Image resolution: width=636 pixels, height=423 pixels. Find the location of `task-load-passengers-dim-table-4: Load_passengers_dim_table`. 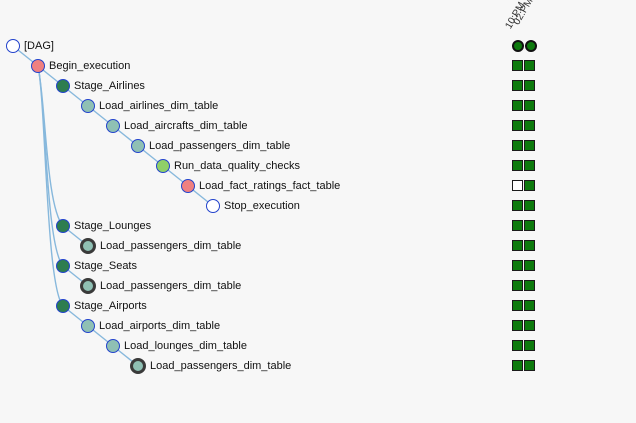

task-load-passengers-dim-table-4: Load_passengers_dim_table is located at coordinates (210, 366).